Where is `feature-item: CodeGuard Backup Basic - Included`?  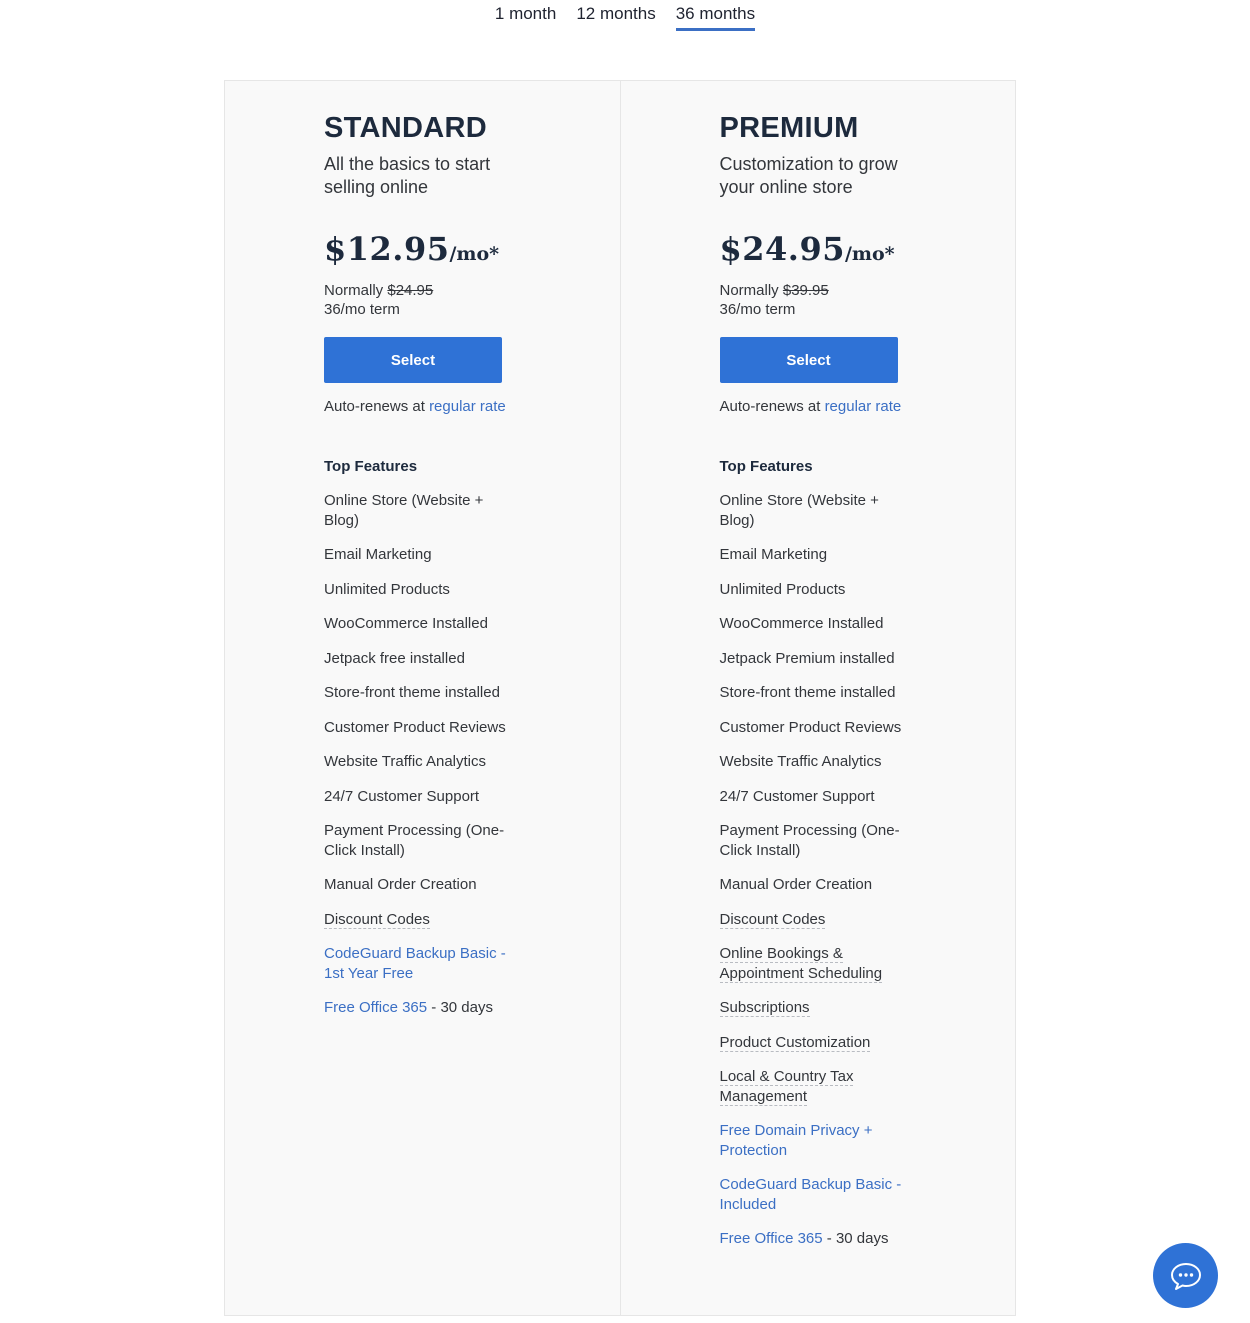 feature-item: CodeGuard Backup Basic - Included is located at coordinates (817, 1194).